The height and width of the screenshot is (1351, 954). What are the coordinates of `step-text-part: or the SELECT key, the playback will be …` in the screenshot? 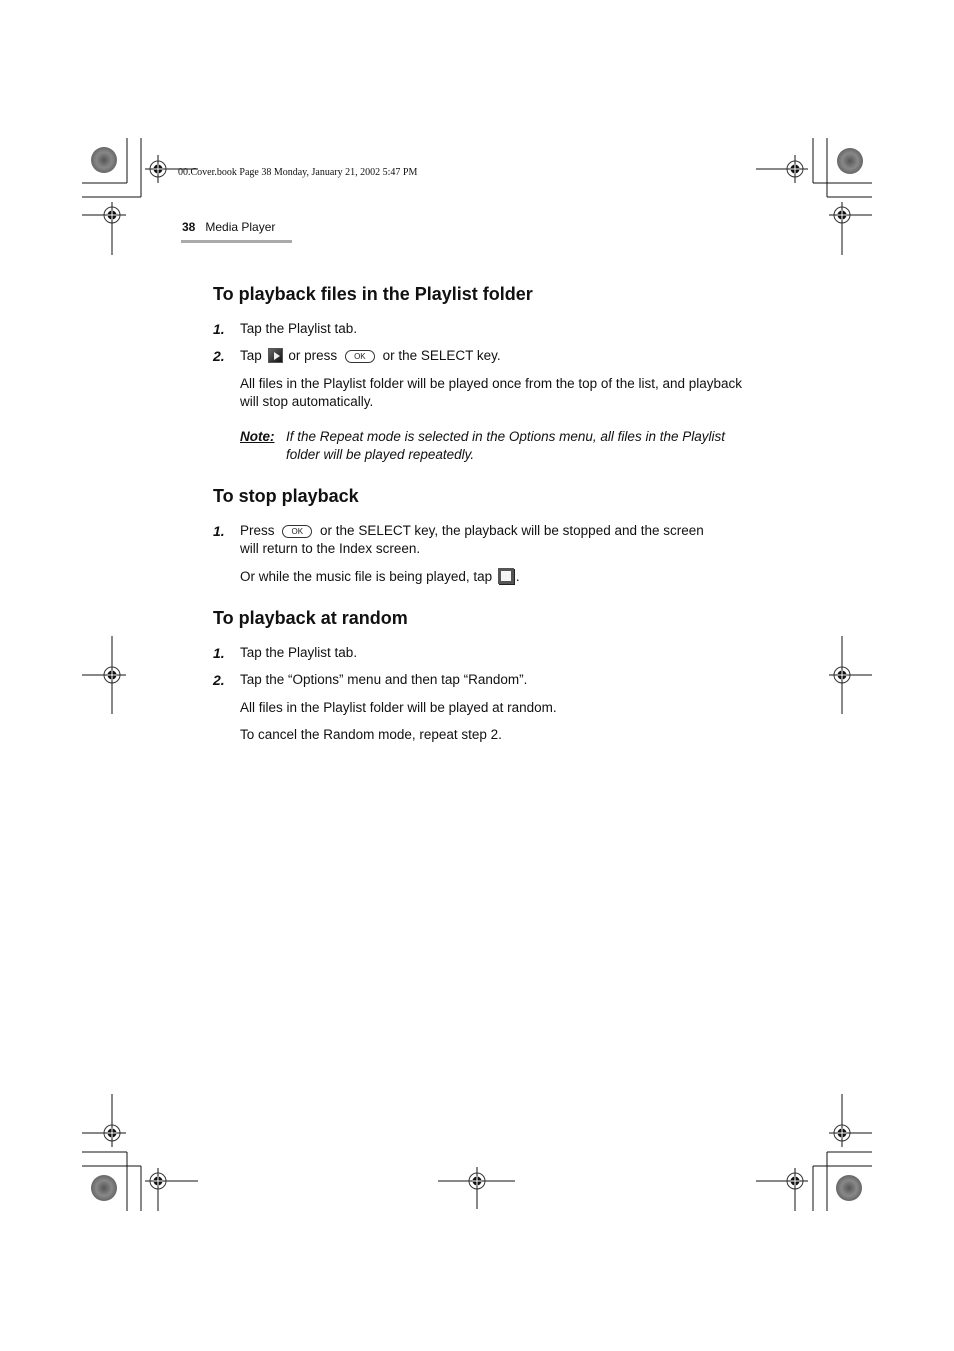 It's located at (512, 530).